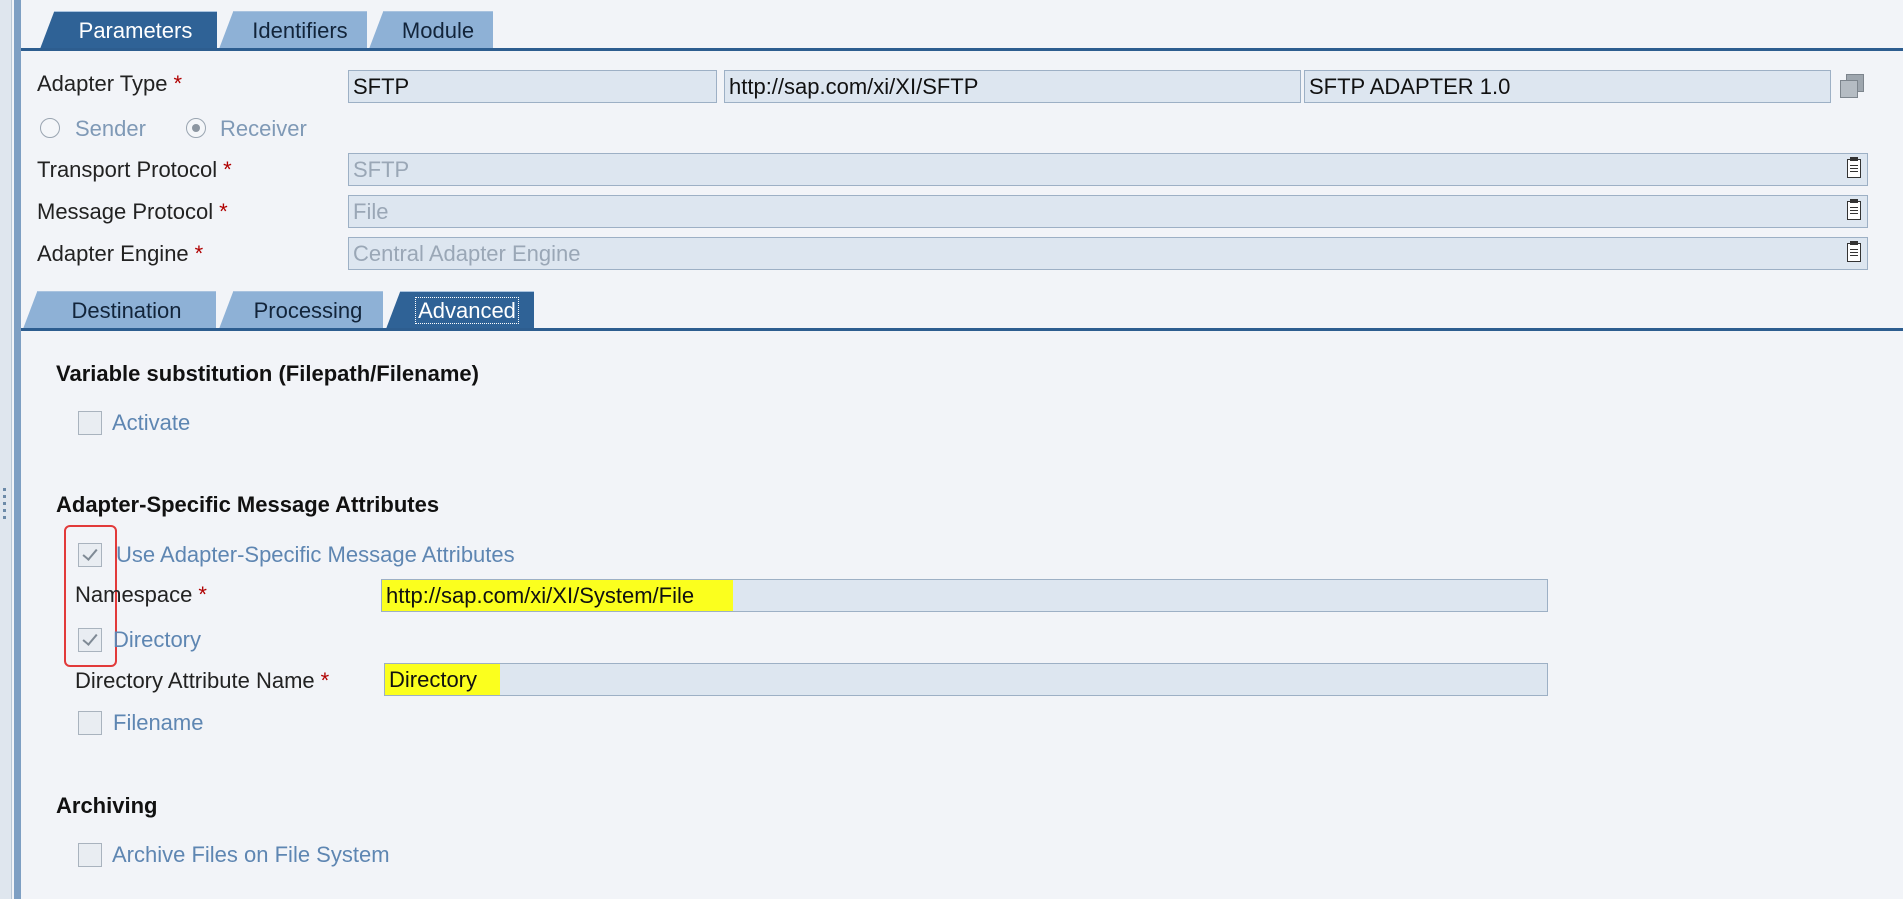 This screenshot has width=1903, height=899. Describe the element at coordinates (128, 30) in the screenshot. I see `tab-parameters: Parameters` at that location.